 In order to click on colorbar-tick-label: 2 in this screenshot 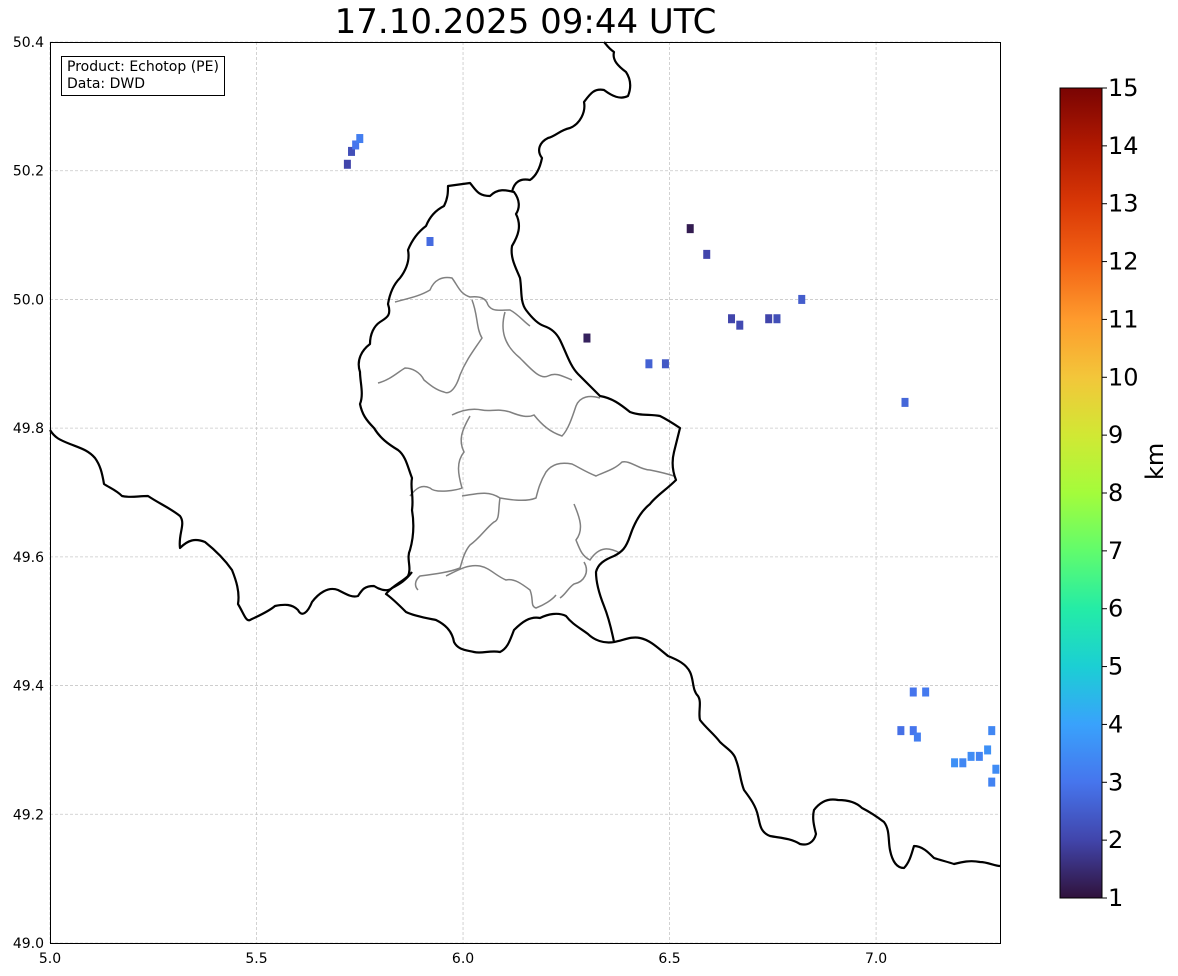, I will do `click(1115, 840)`.